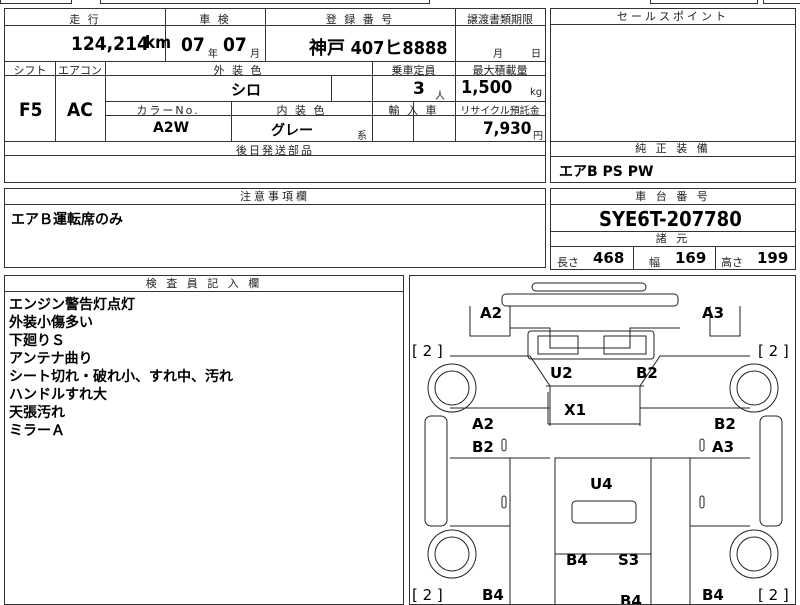 The height and width of the screenshot is (605, 800). What do you see at coordinates (275, 197) in the screenshot?
I see `caution-label: 注意事項欄` at bounding box center [275, 197].